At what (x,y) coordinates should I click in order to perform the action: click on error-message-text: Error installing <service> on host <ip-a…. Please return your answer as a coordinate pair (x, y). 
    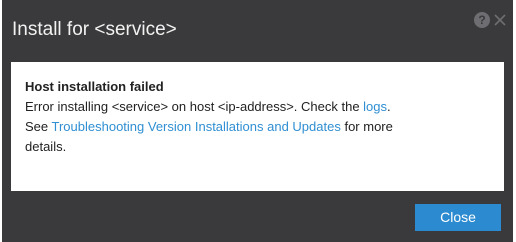
    Looking at the image, I should click on (194, 106).